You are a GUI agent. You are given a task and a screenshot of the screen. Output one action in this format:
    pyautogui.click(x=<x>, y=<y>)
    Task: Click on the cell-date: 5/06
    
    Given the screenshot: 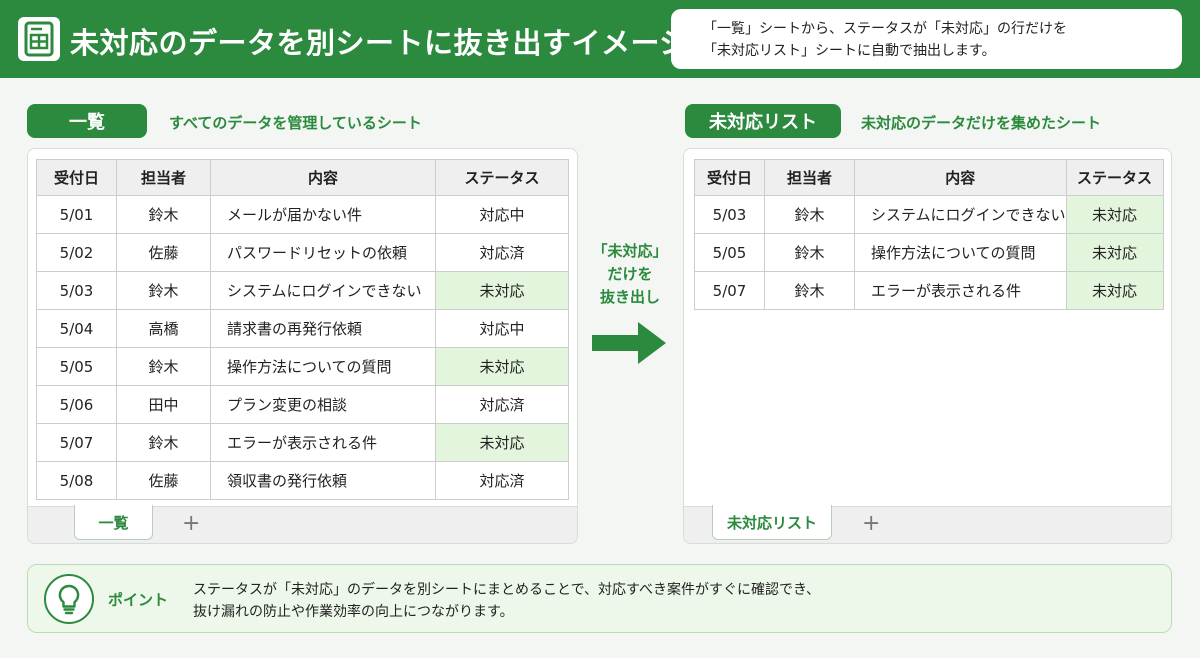 What is the action you would take?
    pyautogui.click(x=76, y=404)
    